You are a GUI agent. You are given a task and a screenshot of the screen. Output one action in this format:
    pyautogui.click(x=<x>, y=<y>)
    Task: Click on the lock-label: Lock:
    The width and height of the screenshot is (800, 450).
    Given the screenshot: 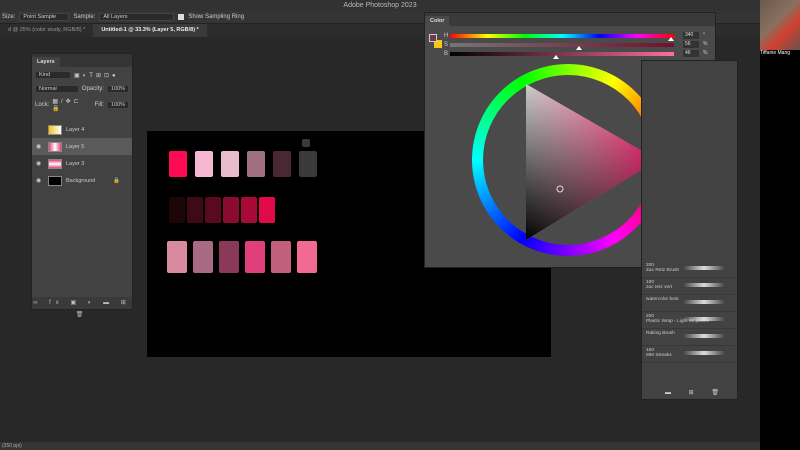 What is the action you would take?
    pyautogui.click(x=42, y=105)
    